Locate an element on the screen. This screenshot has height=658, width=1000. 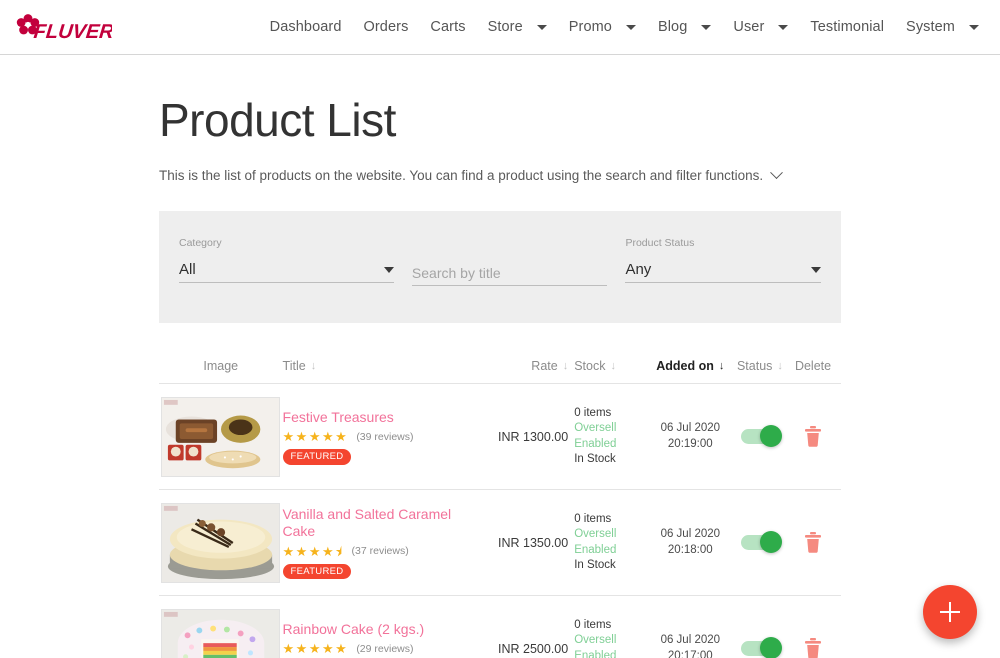
product-rate: INR 1300.00 is located at coordinates (533, 436).